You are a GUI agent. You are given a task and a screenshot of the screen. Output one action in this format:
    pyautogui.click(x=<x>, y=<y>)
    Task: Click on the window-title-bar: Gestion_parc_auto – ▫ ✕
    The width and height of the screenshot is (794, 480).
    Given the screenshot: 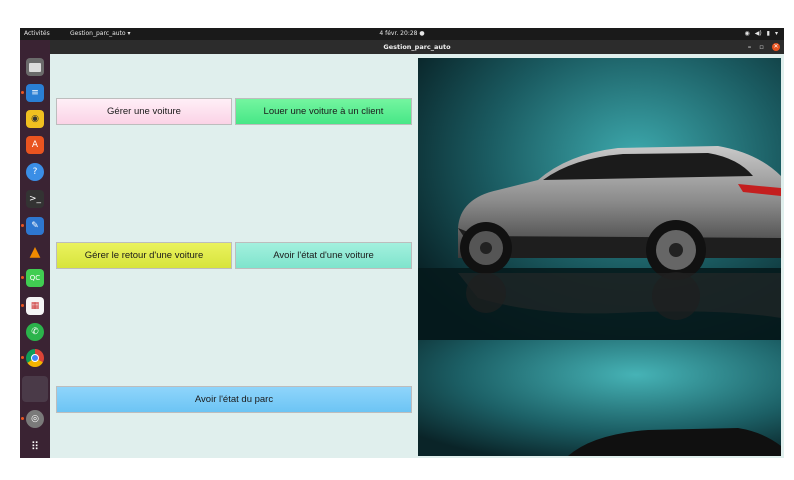 What is the action you would take?
    pyautogui.click(x=417, y=47)
    